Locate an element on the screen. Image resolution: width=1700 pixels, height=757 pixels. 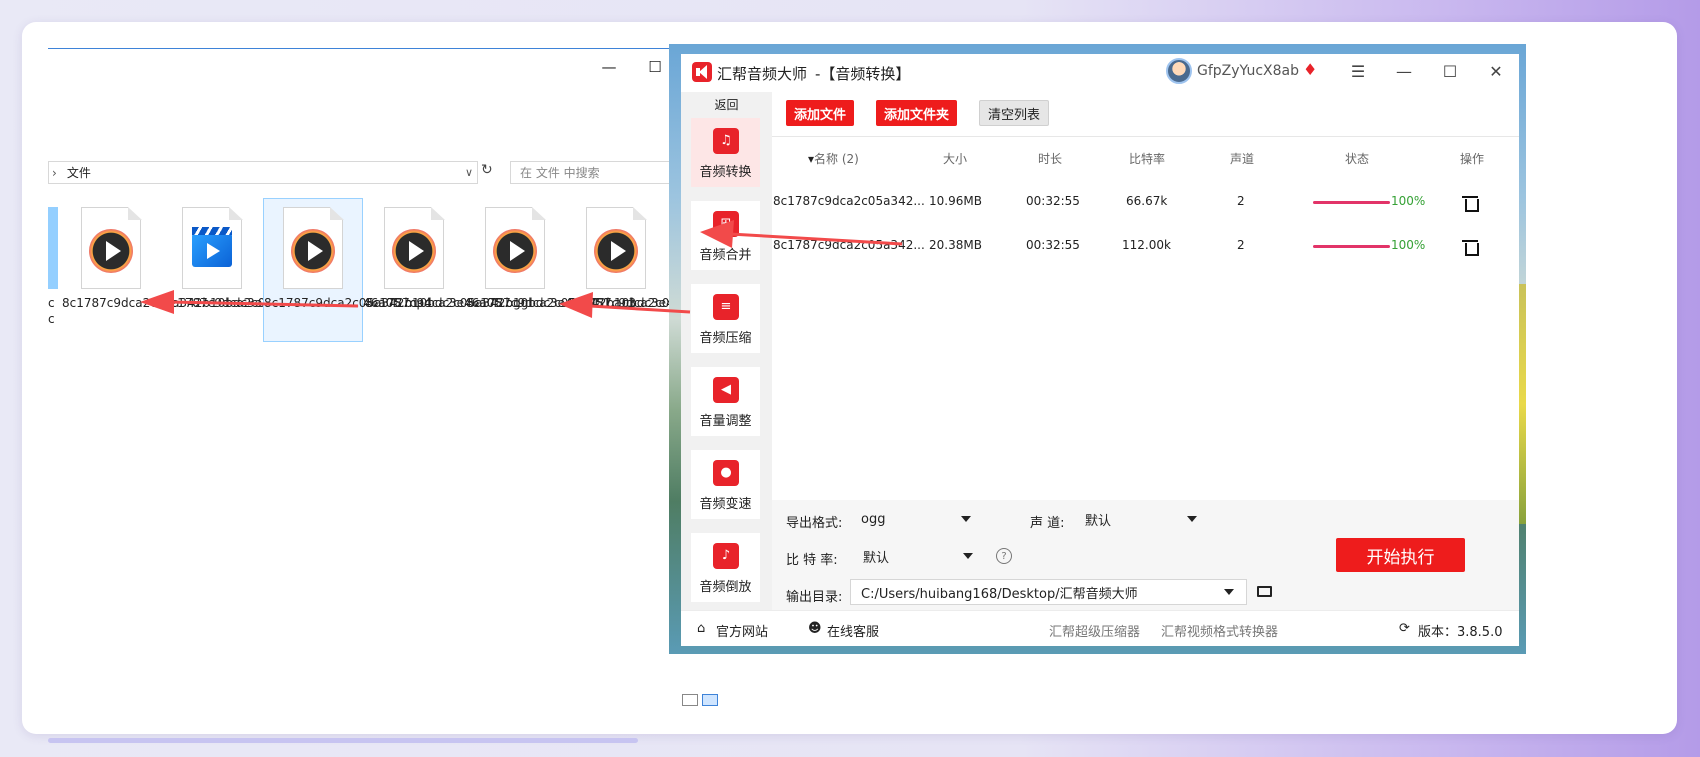
sidebar-item-audio-convert: ♫ 音频转换 is located at coordinates (725, 152).